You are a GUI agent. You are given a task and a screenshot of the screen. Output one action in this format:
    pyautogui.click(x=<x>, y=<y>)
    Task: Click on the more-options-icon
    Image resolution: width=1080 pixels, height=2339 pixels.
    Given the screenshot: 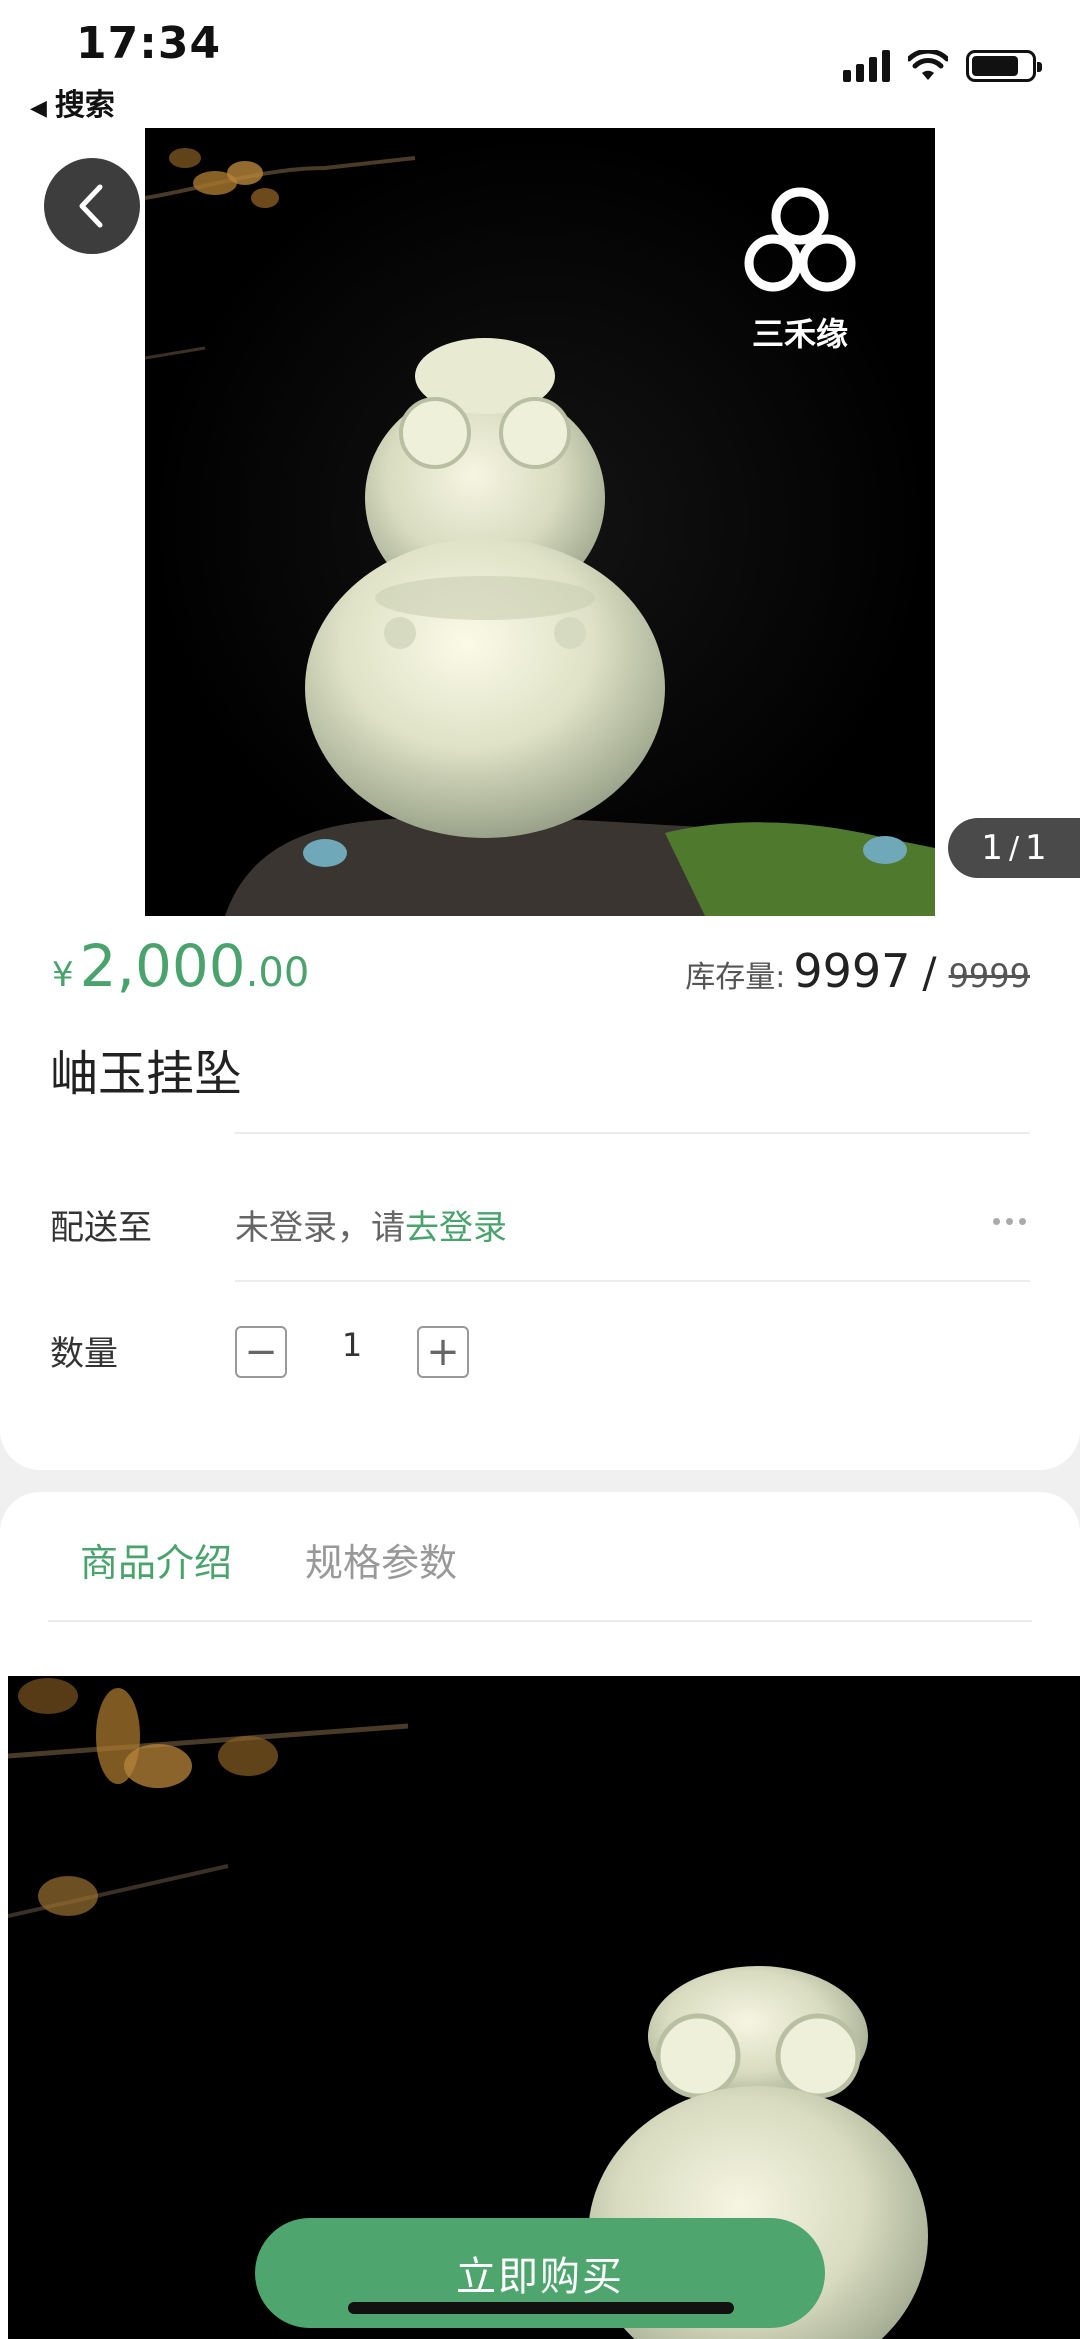 What is the action you would take?
    pyautogui.click(x=1009, y=1221)
    